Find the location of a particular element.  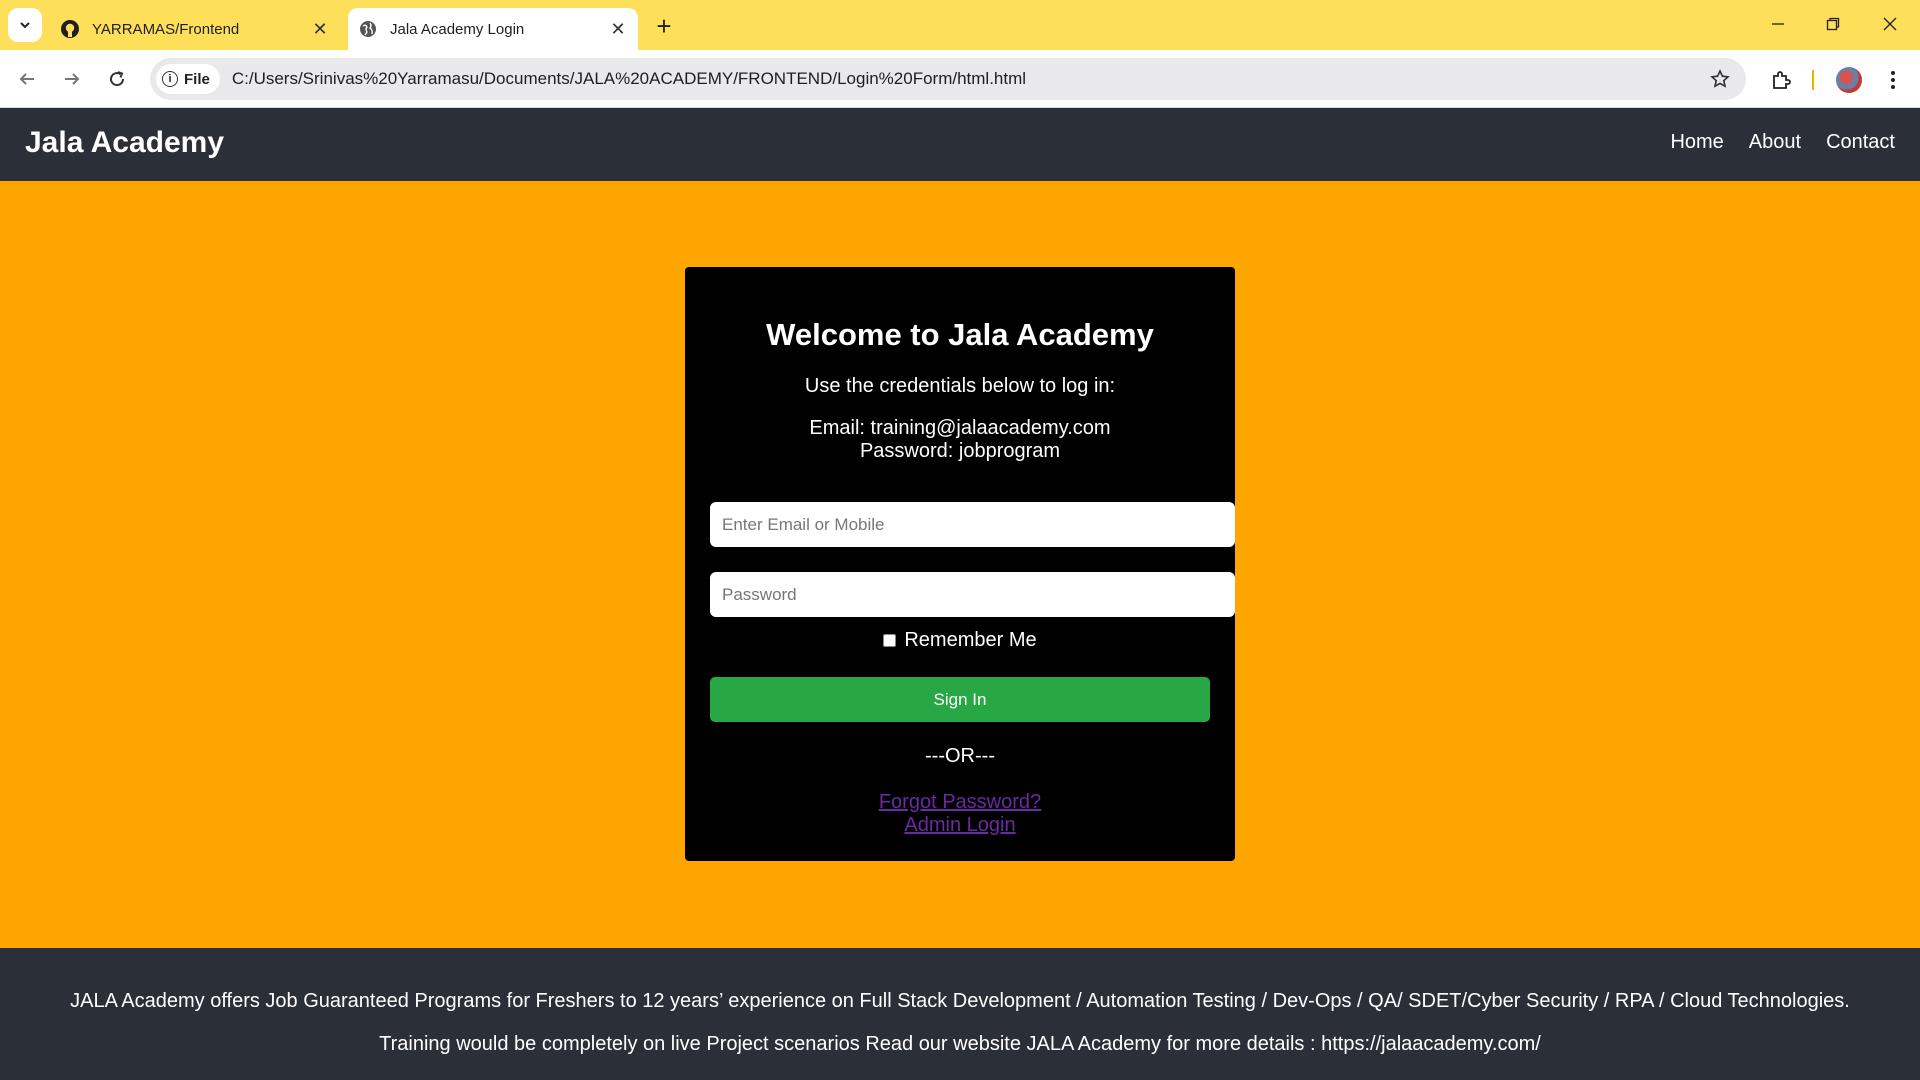

puzzle-icon is located at coordinates (1782, 80).